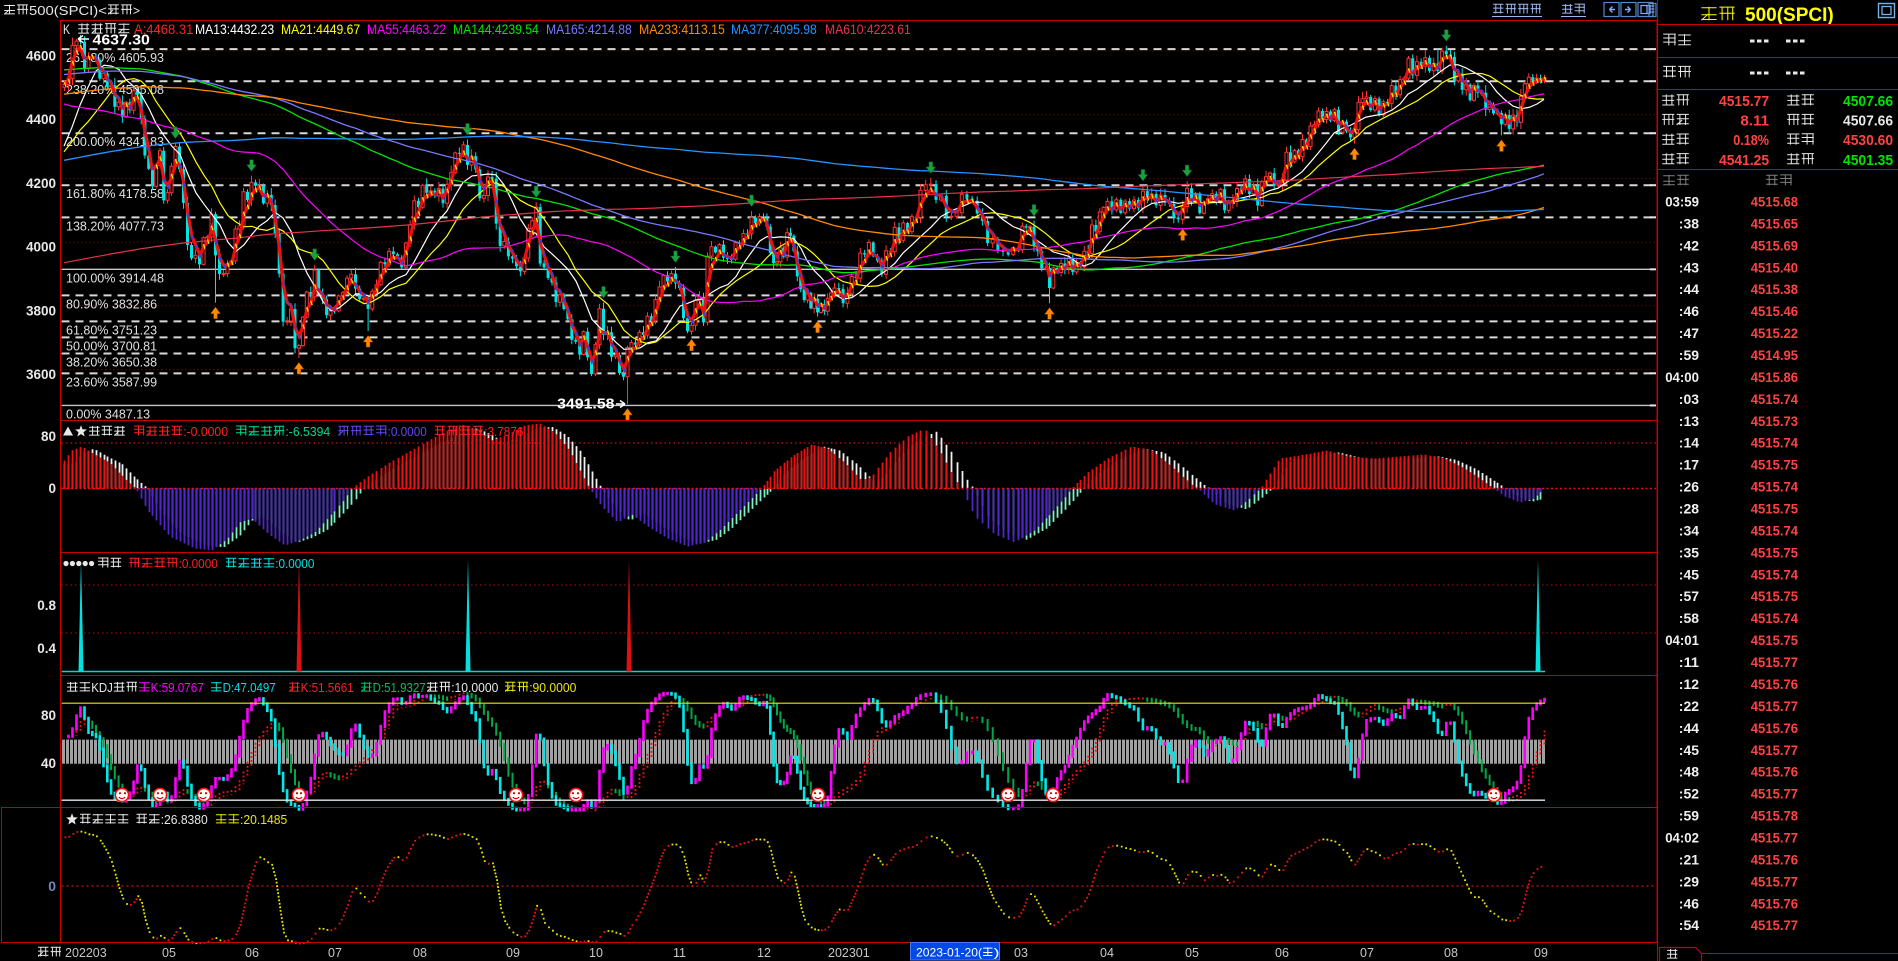 This screenshot has height=961, width=1898. What do you see at coordinates (1682, 377) in the screenshot?
I see `svg-text: 04:00` at bounding box center [1682, 377].